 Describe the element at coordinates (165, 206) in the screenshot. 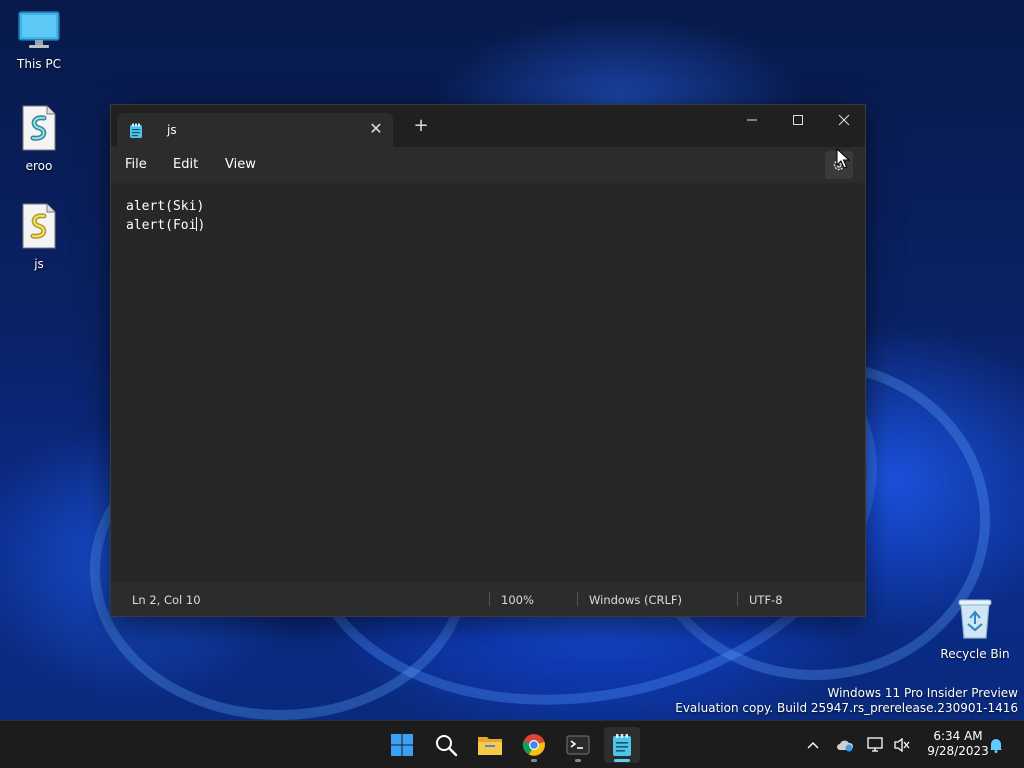

I see `editor-line: alert(Ski)` at that location.